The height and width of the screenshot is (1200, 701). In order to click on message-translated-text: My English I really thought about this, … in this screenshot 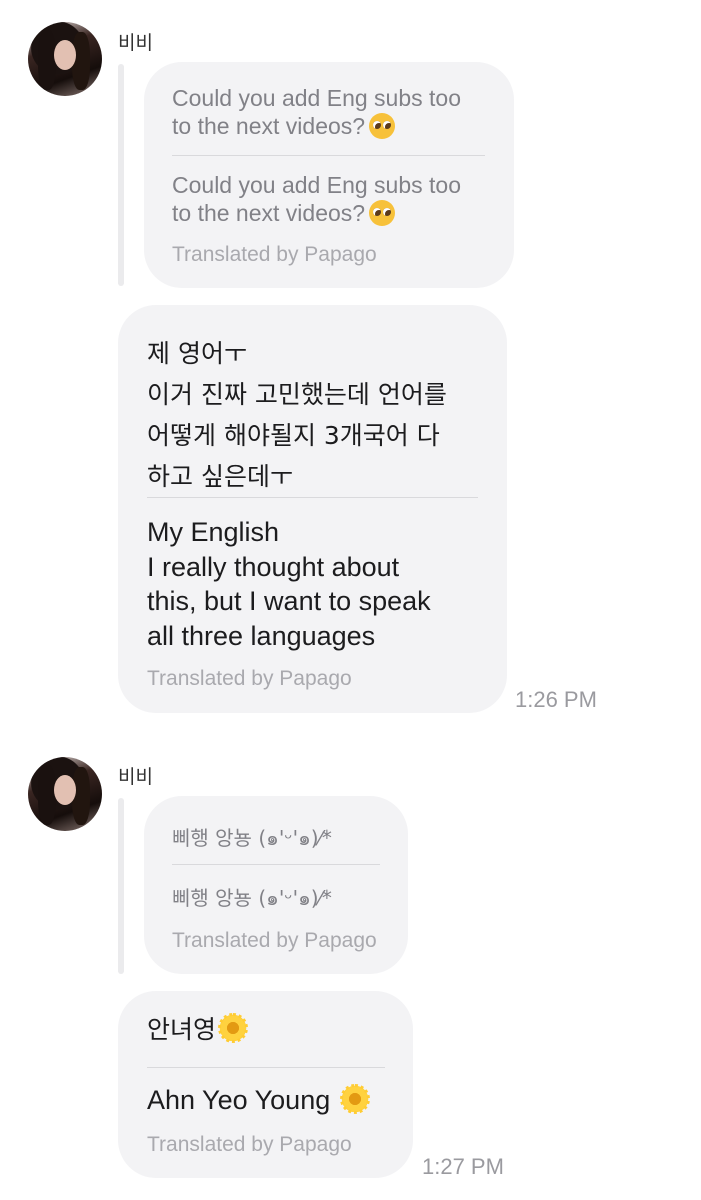, I will do `click(289, 584)`.